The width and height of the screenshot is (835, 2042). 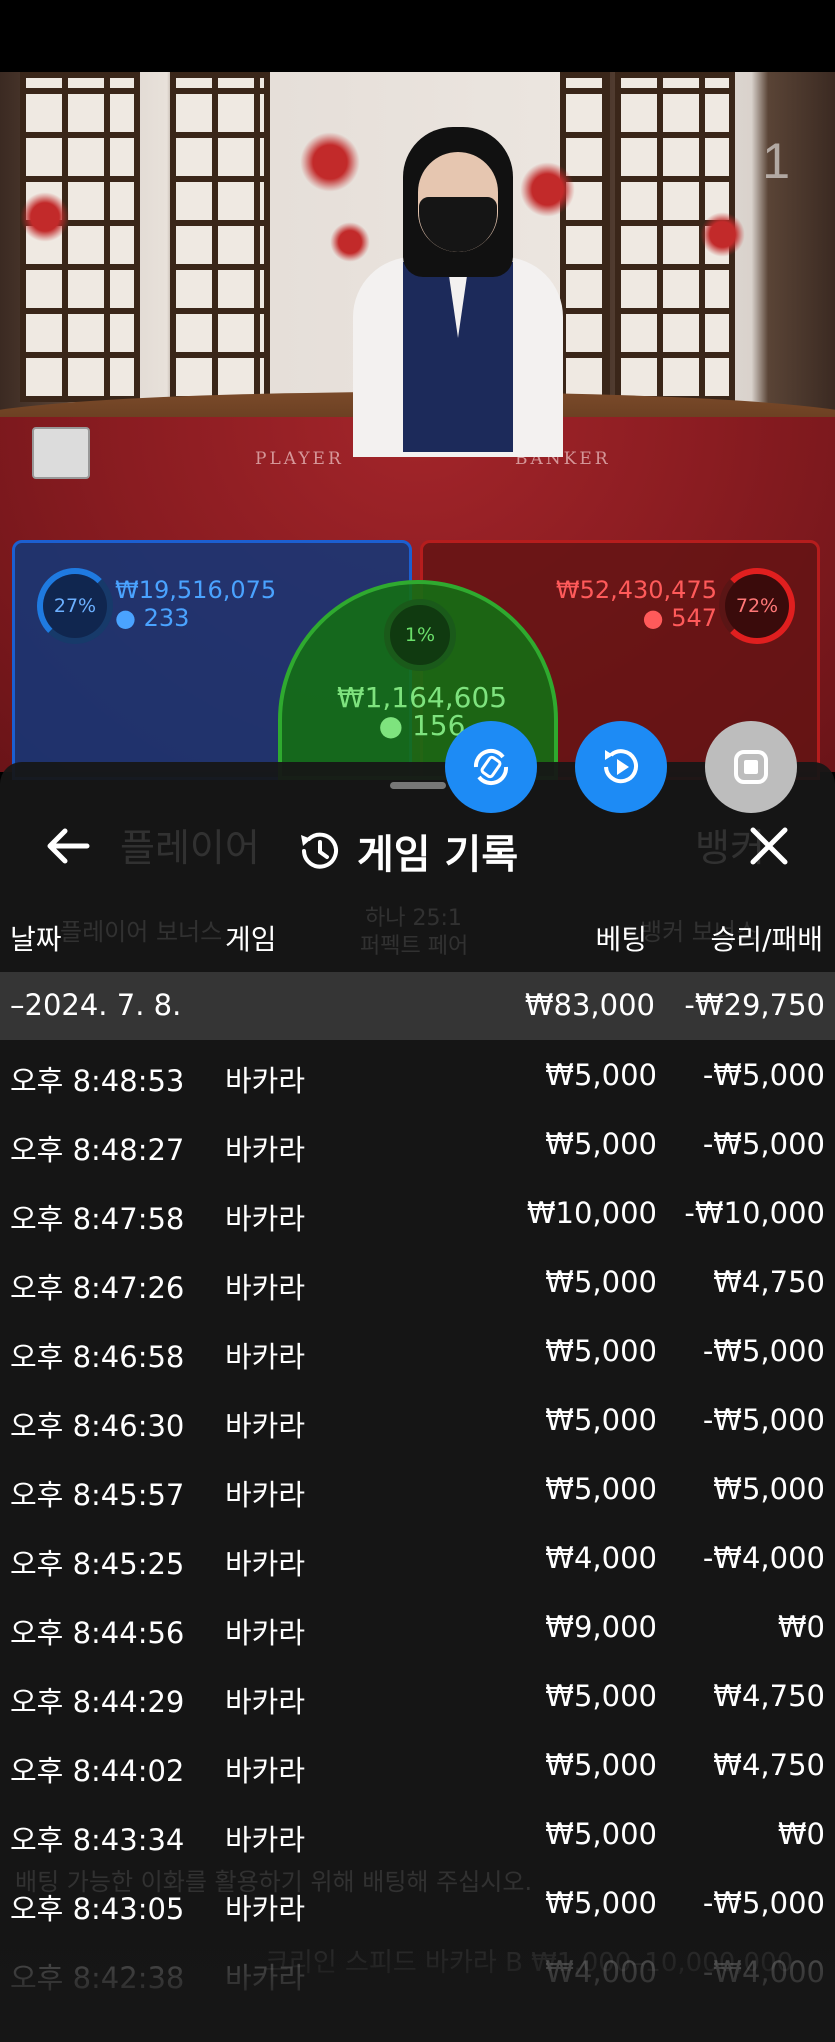 I want to click on row-time: 오후 8:44:29, so click(x=97, y=1702).